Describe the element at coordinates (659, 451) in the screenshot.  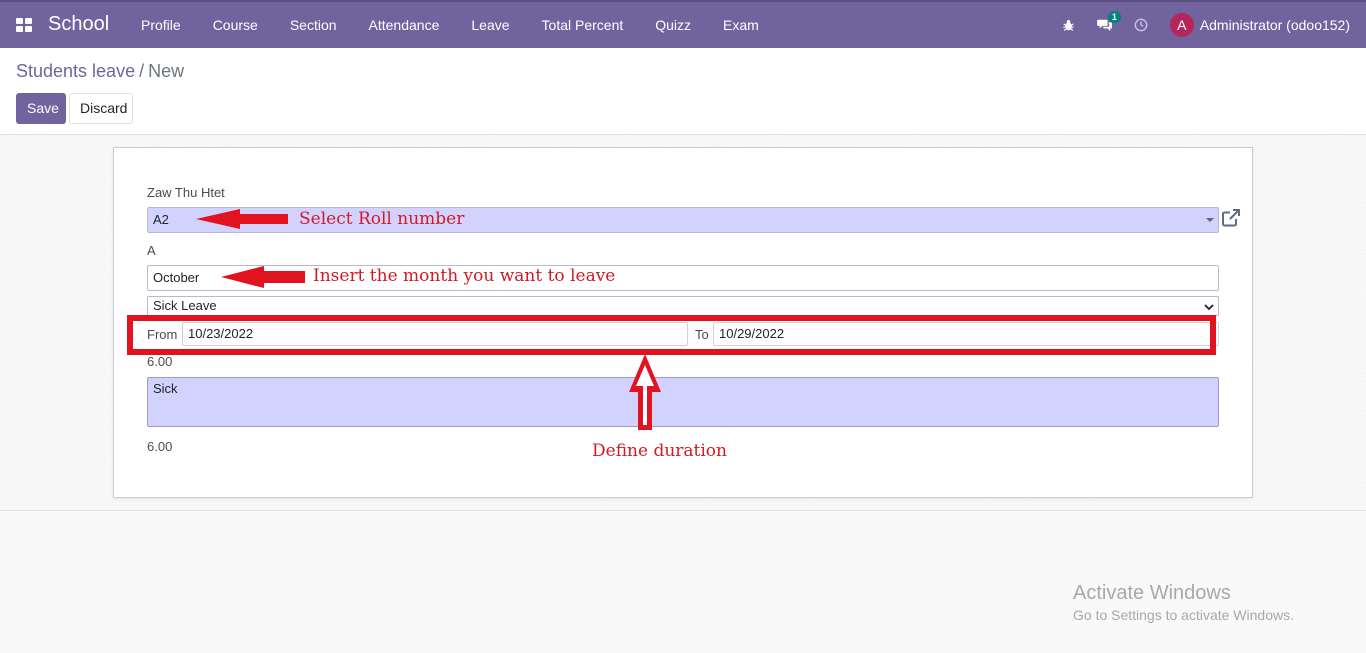
I see `annotation-duration: Define duration` at that location.